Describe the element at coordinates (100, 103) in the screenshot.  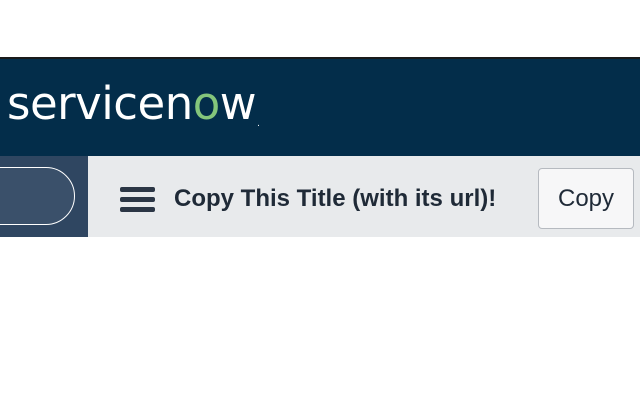
I see `logo-text-prefix: servicen` at that location.